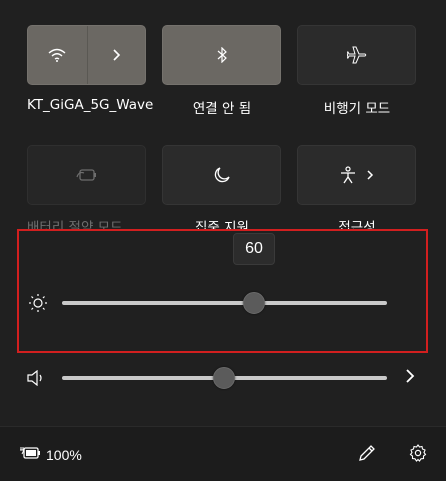  I want to click on brightness-tooltip: 60, so click(254, 249).